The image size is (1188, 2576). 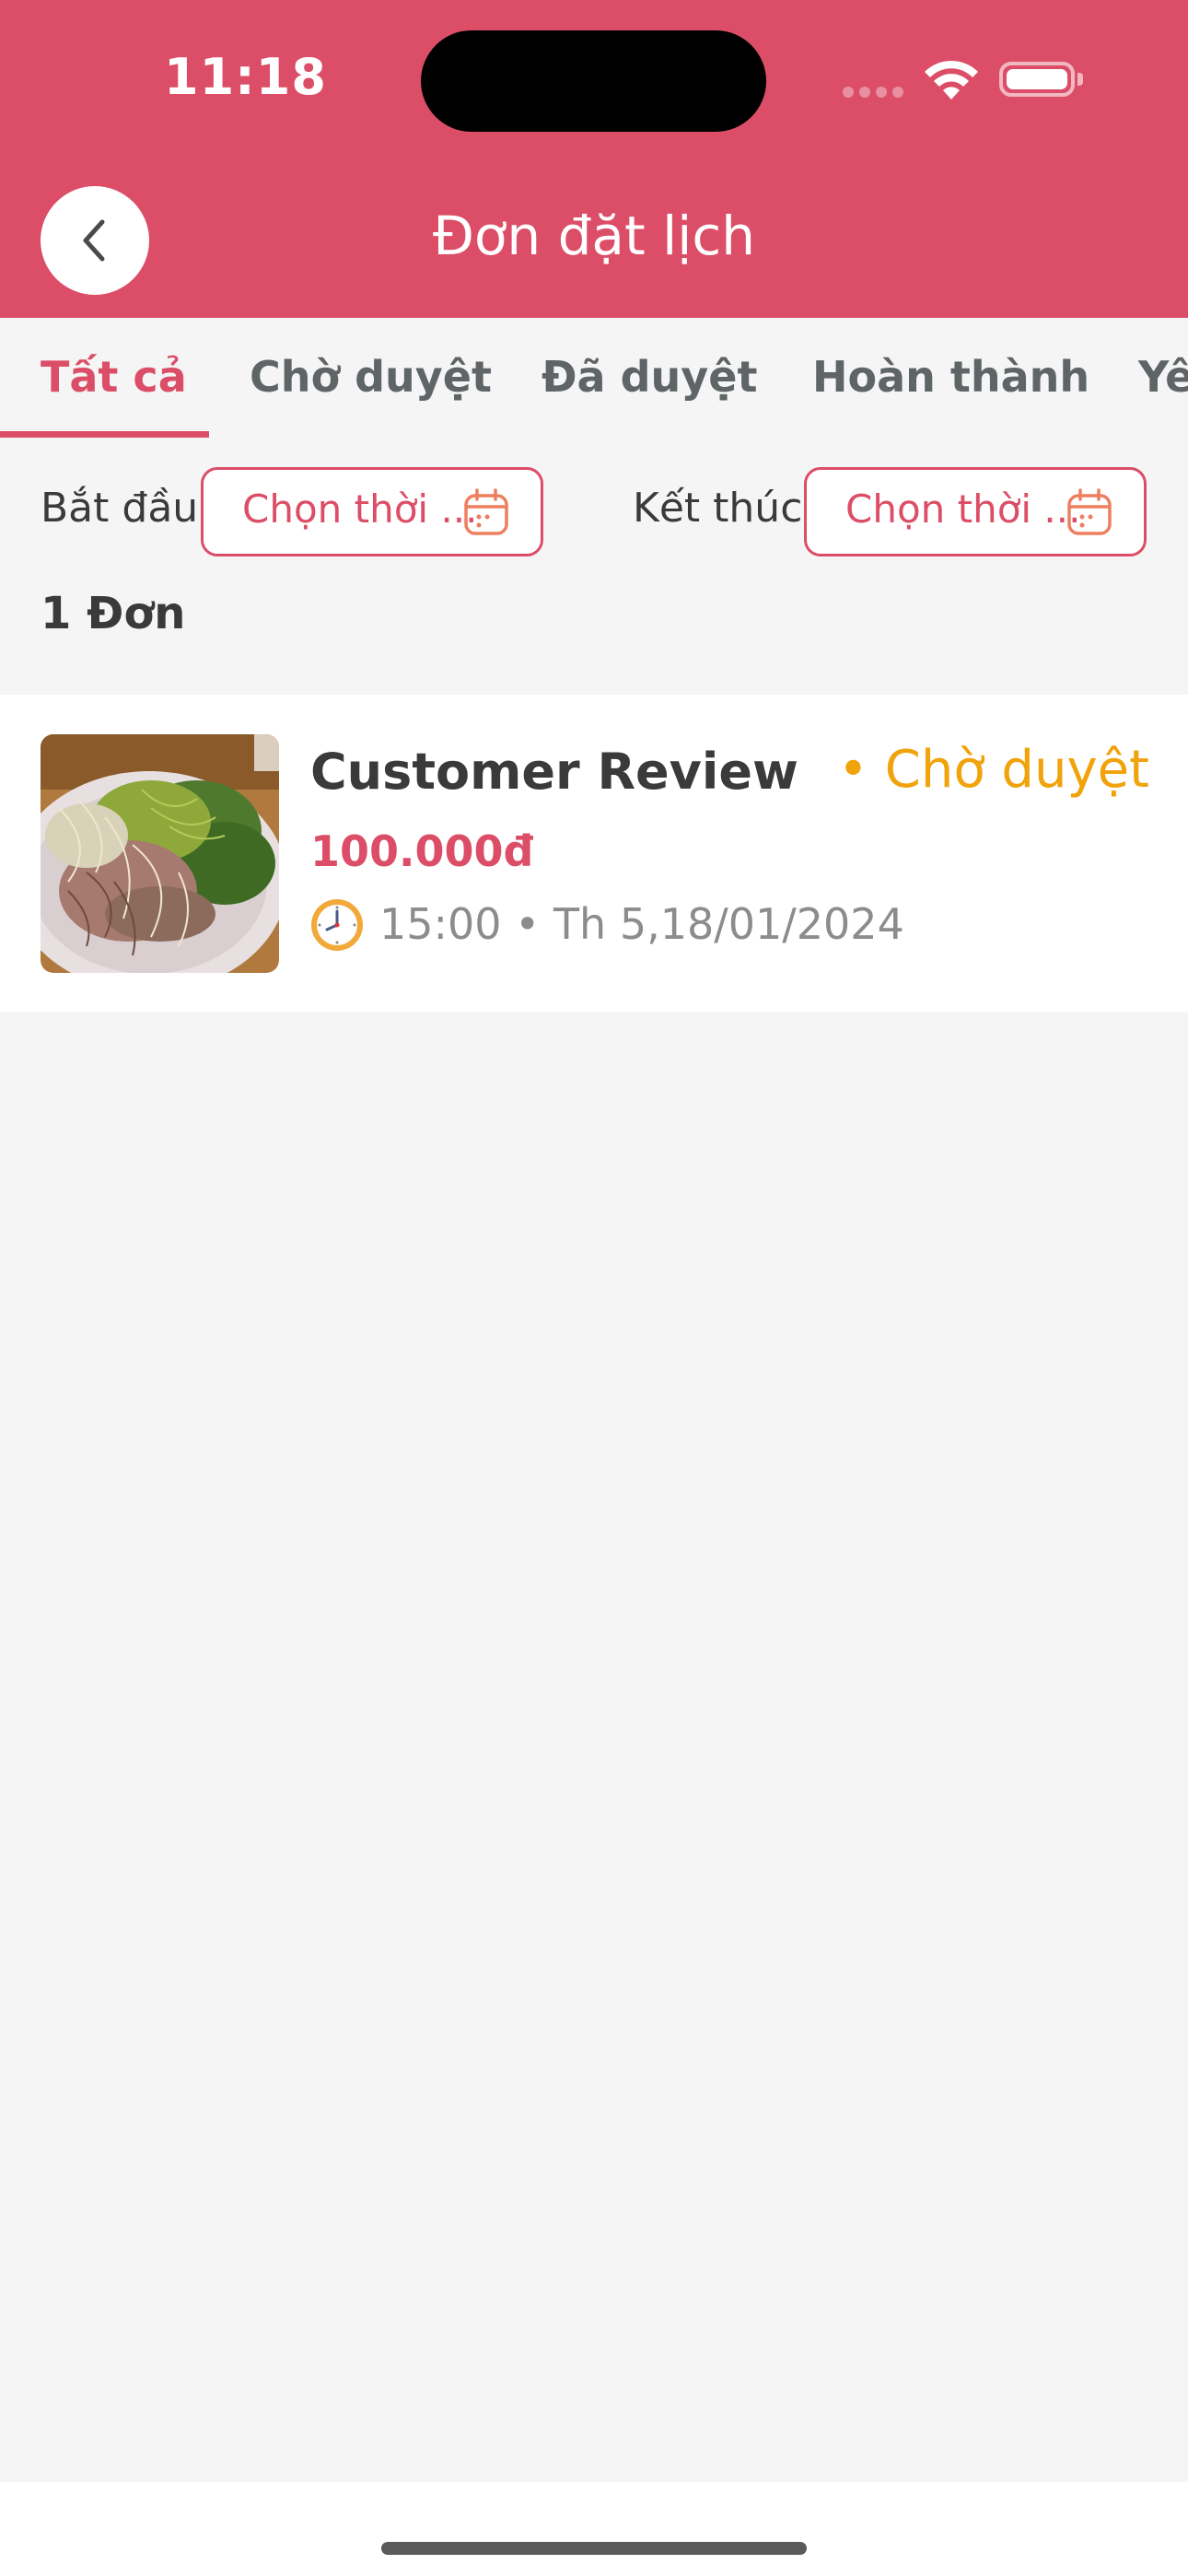 What do you see at coordinates (1037, 79) in the screenshot?
I see `battery-icon` at bounding box center [1037, 79].